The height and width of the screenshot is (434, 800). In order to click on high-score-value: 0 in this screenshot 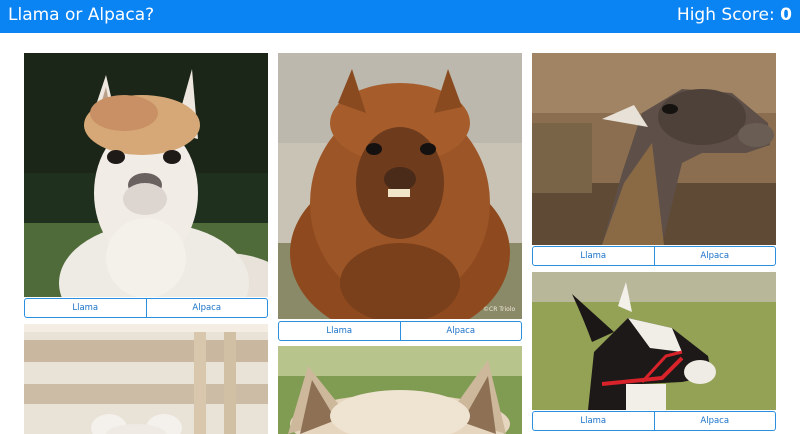, I will do `click(786, 15)`.